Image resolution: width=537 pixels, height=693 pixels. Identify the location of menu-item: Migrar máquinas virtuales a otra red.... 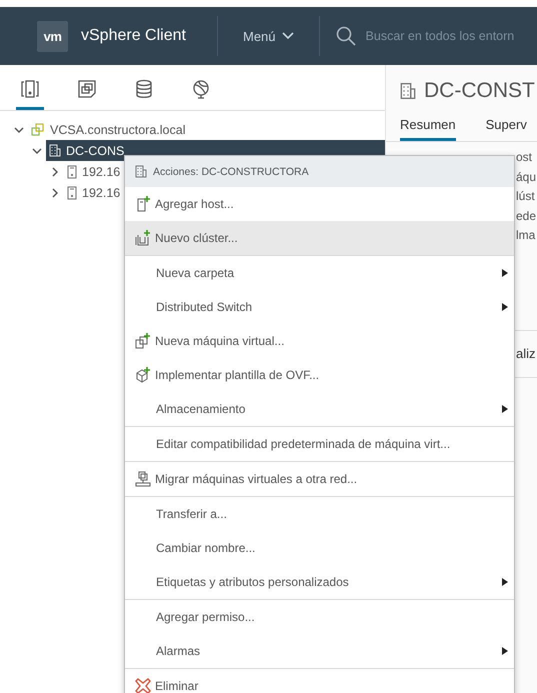
(319, 479).